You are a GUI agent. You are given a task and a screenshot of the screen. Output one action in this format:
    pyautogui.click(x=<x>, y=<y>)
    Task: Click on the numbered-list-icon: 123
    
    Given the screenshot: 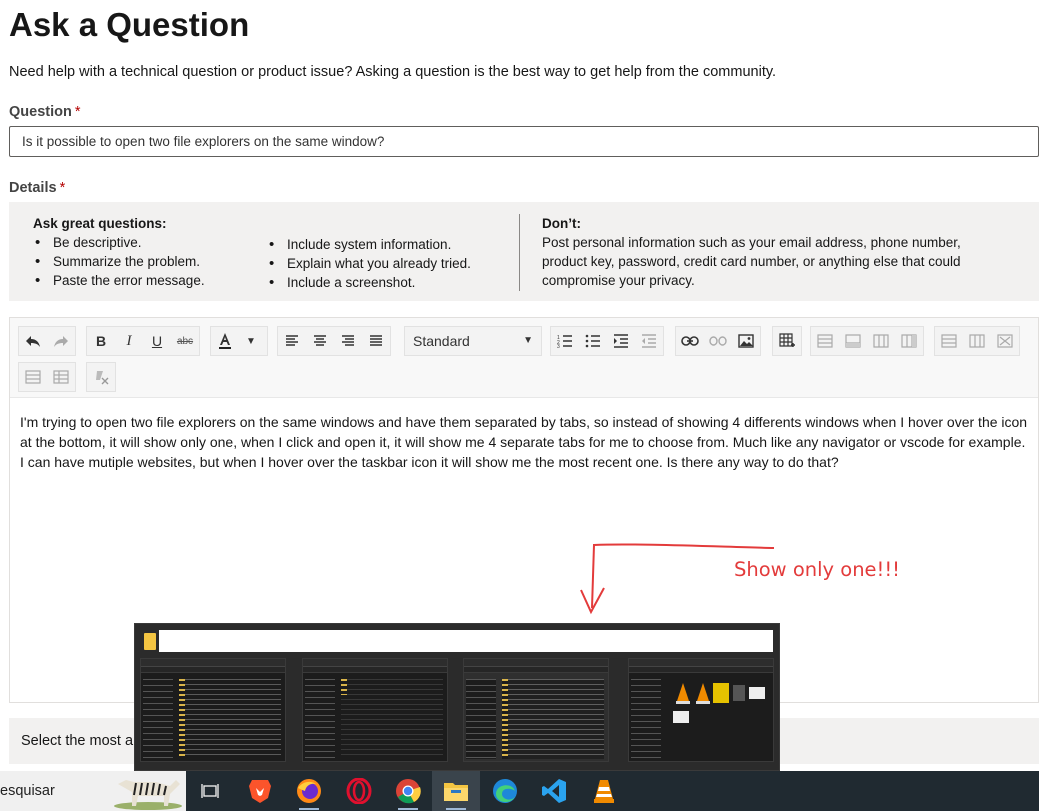 What is the action you would take?
    pyautogui.click(x=565, y=341)
    